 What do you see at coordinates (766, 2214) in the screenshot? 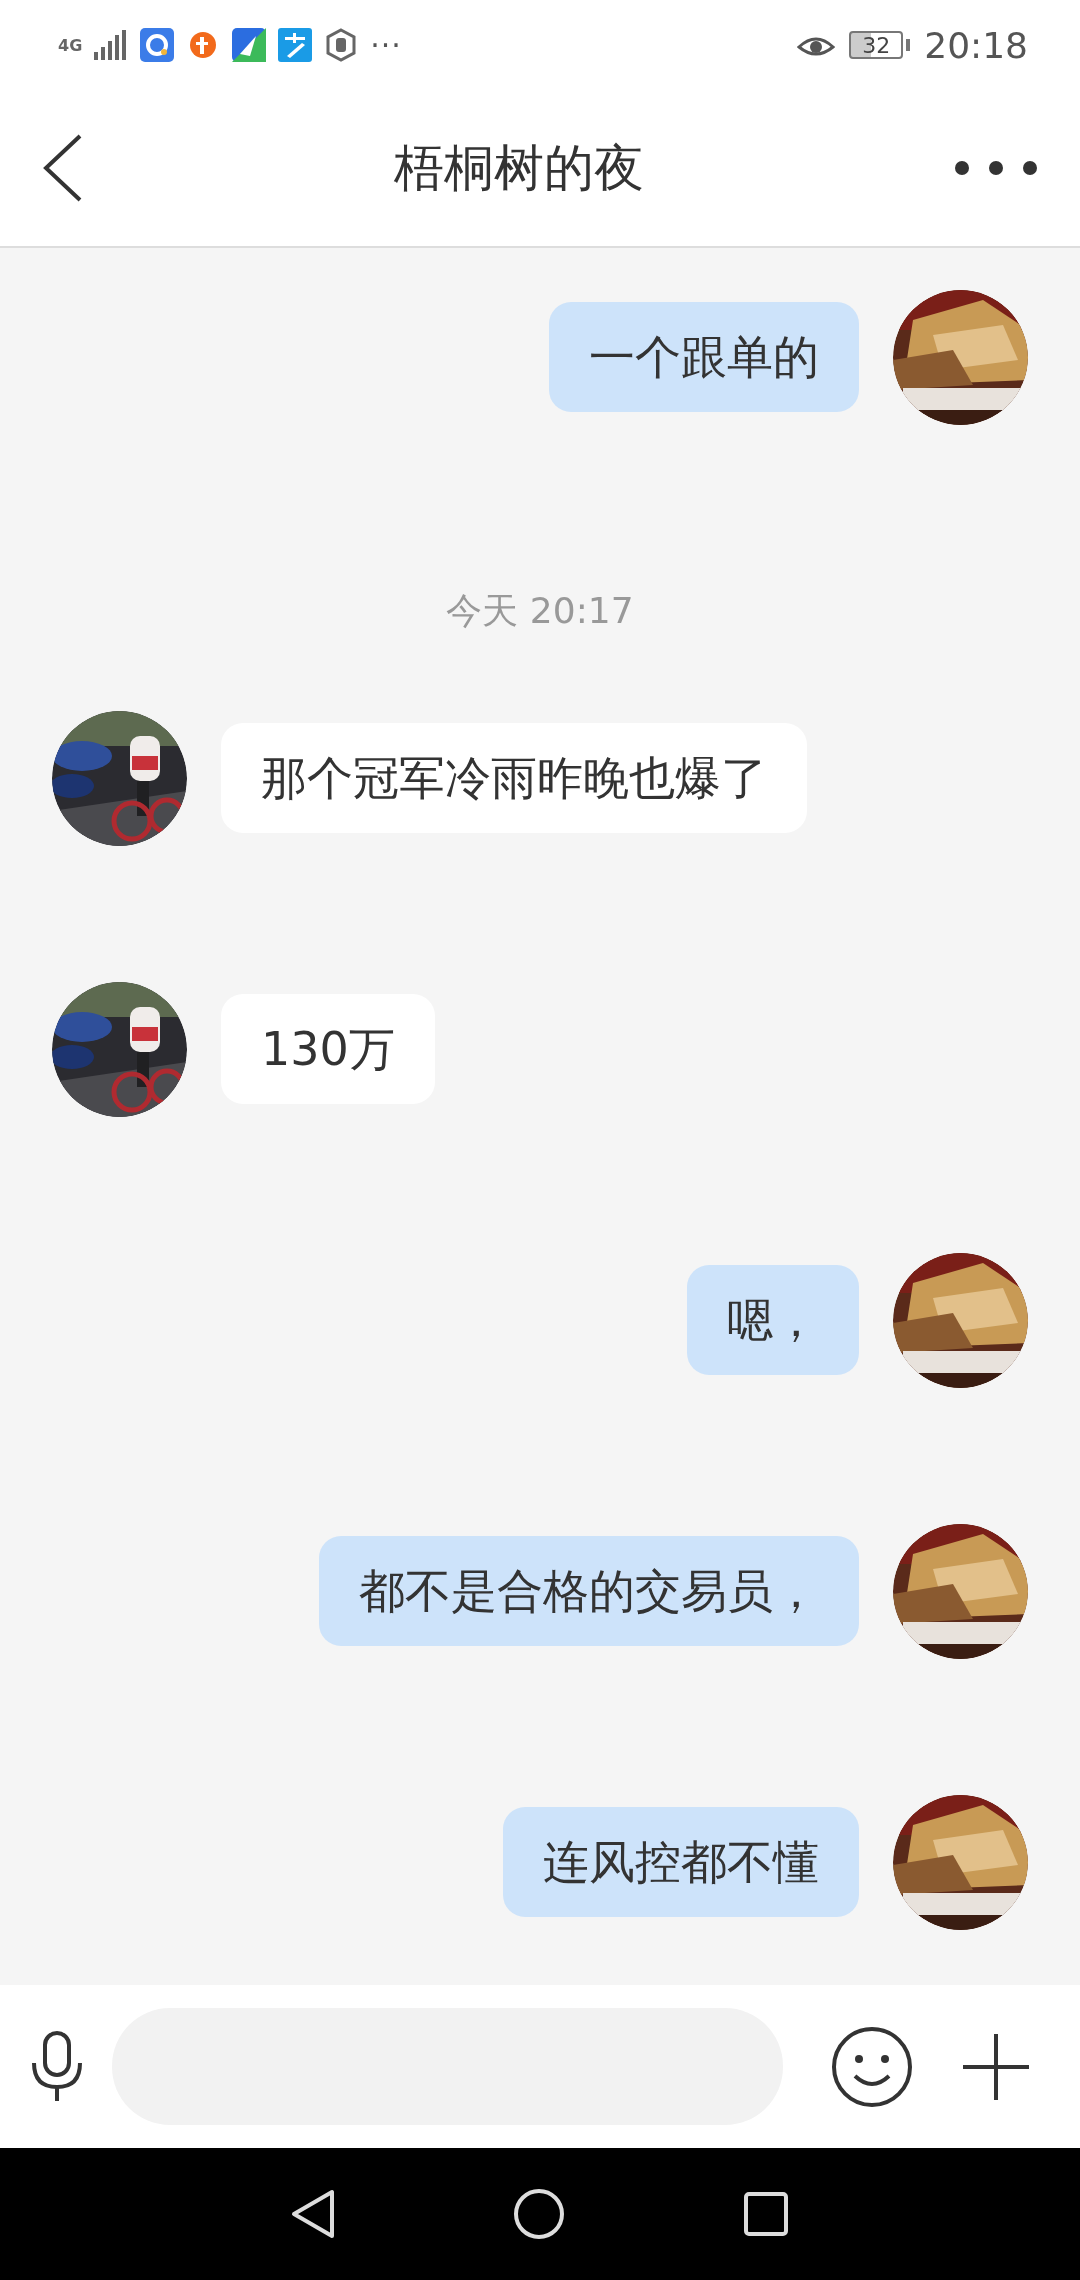
I see `recent-apps-icon` at bounding box center [766, 2214].